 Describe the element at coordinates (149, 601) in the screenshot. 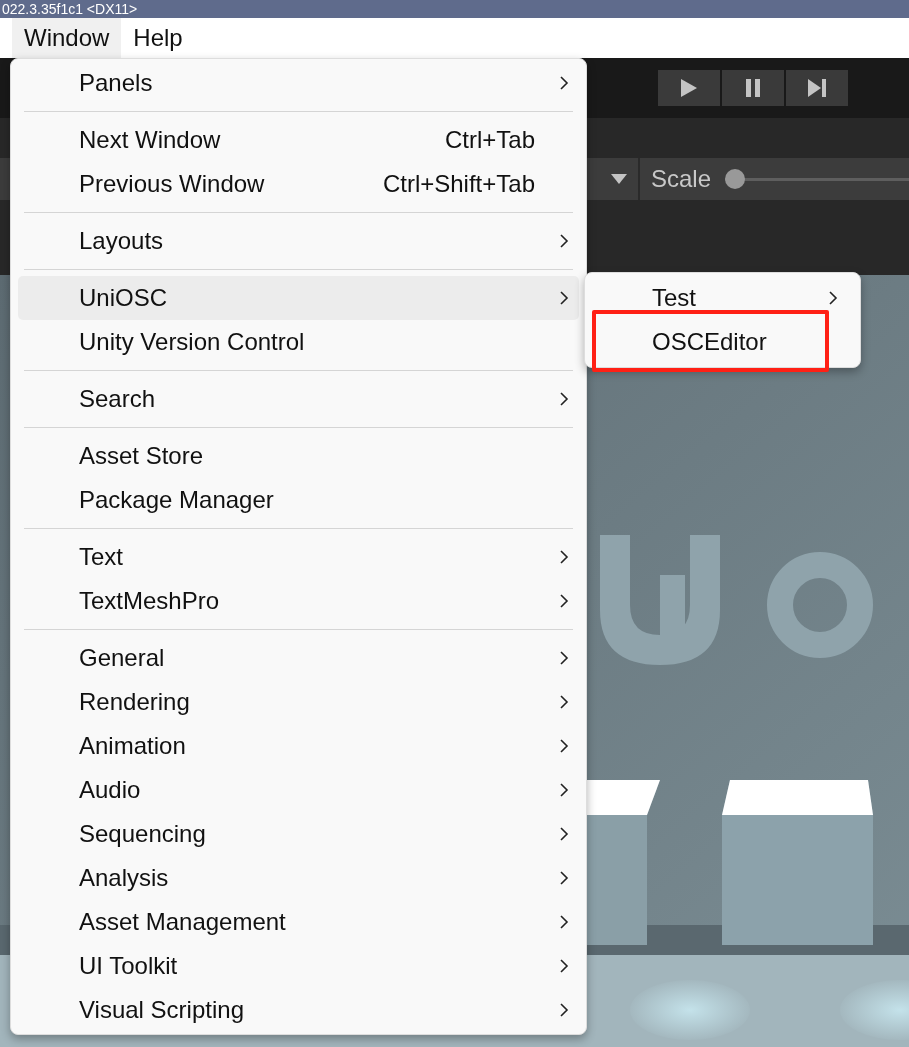

I see `menu-item-label: TextMeshPro` at that location.